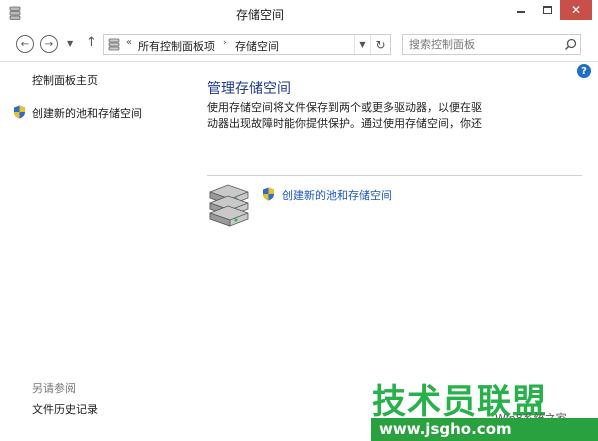 The image size is (598, 441). I want to click on maximize-icon, so click(547, 10).